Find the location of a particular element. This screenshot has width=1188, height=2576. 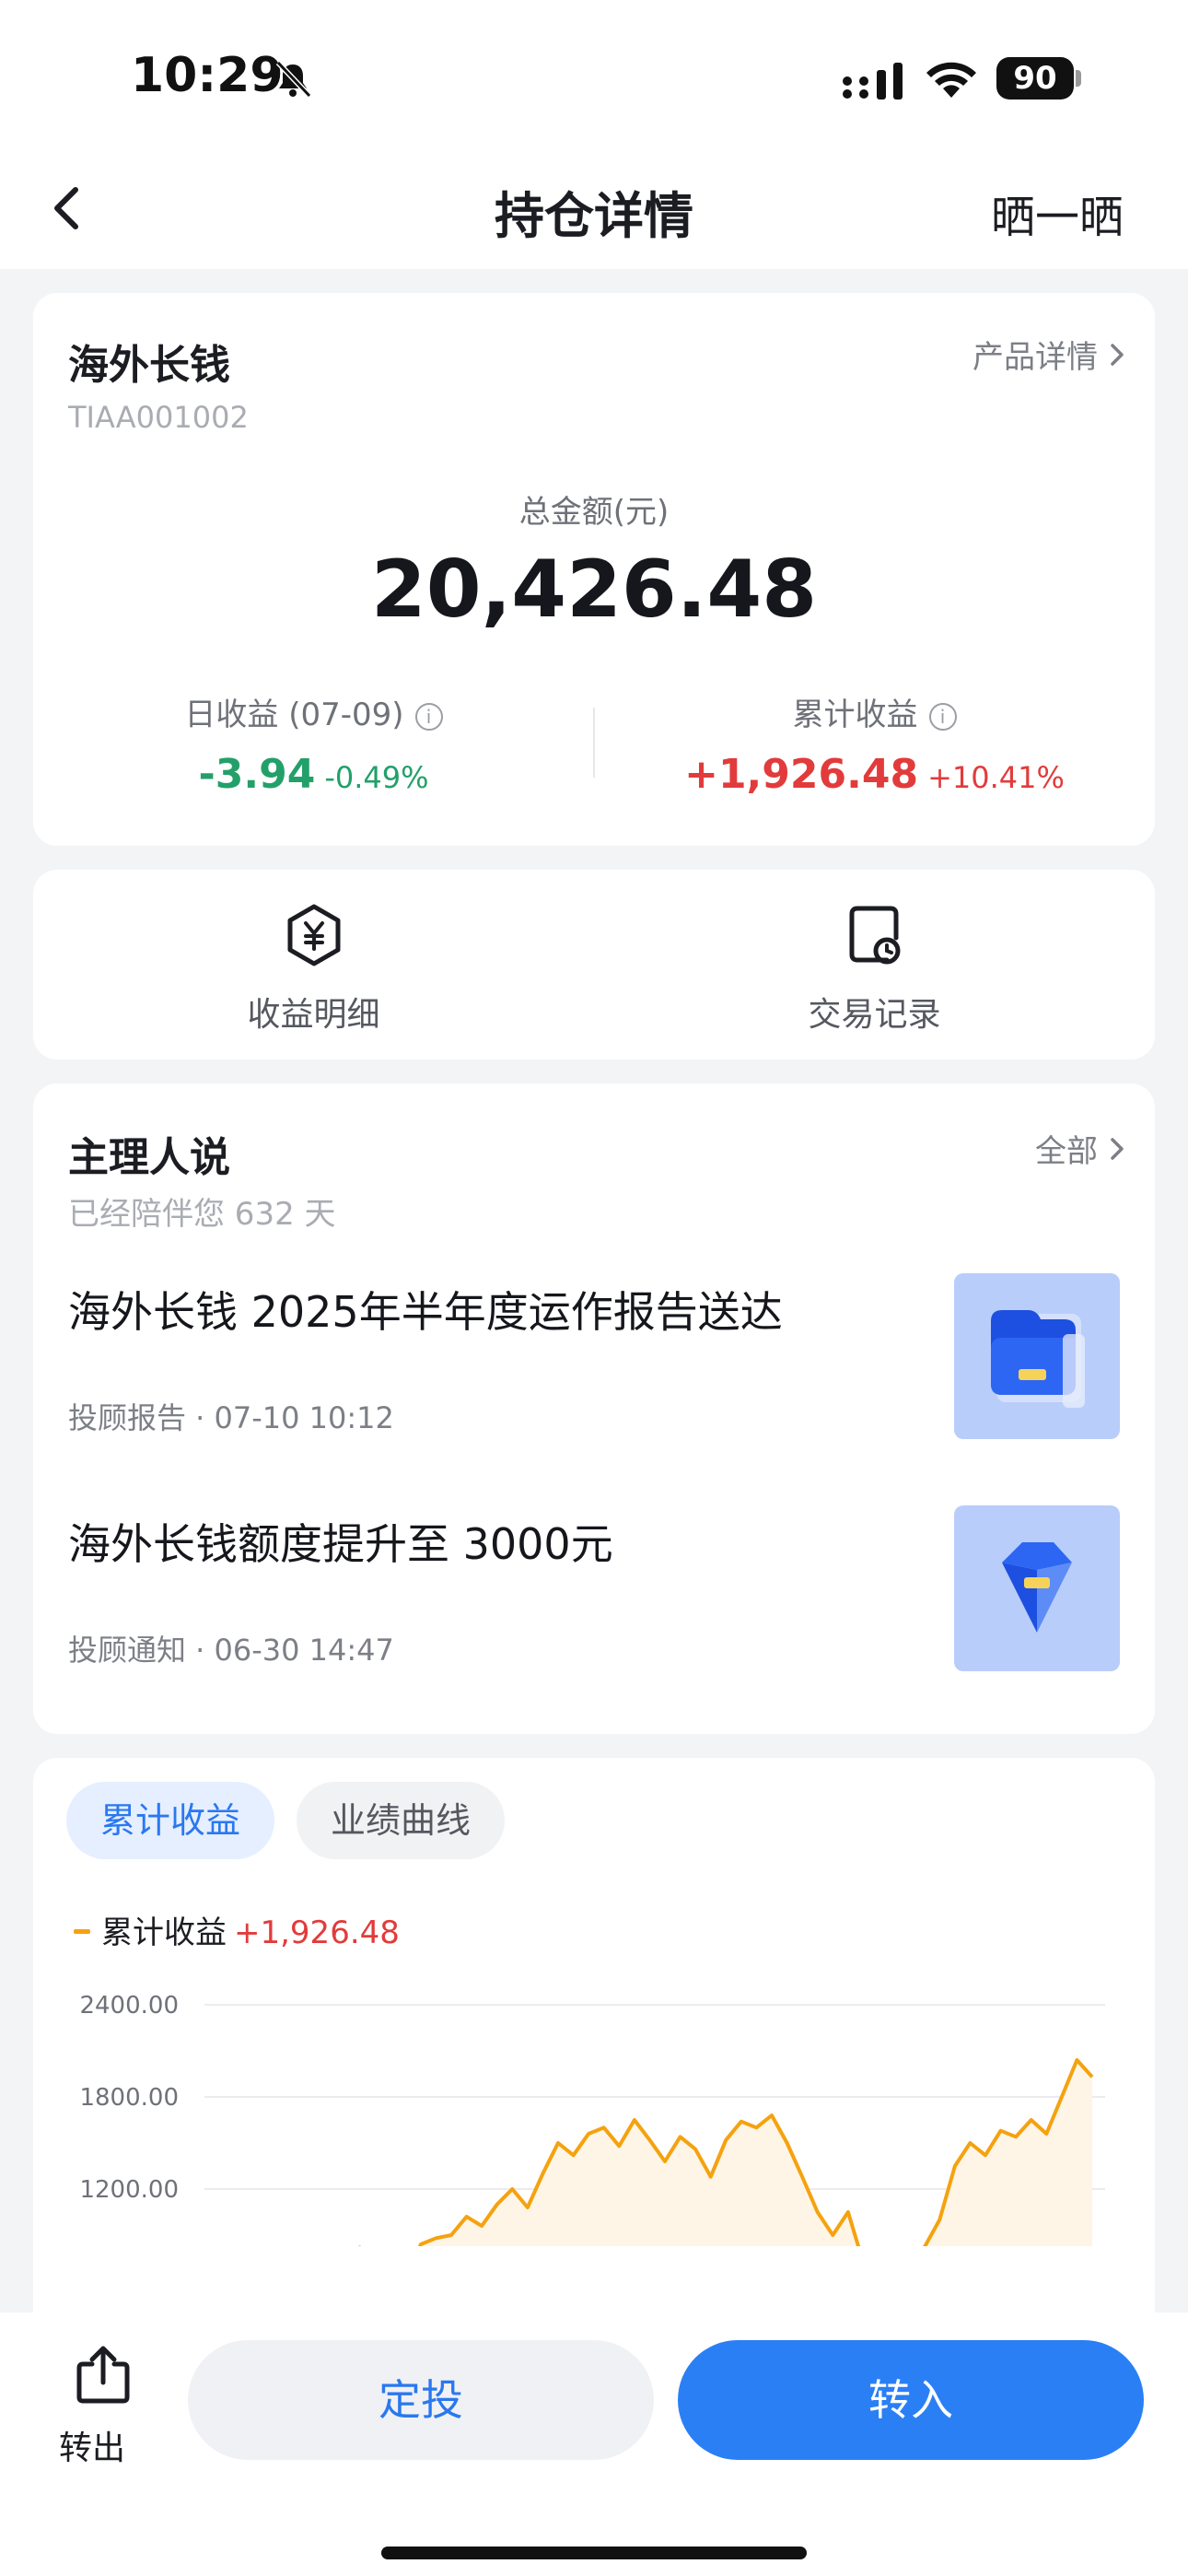

cumulative-earnings-pct: +10.41% is located at coordinates (996, 777).